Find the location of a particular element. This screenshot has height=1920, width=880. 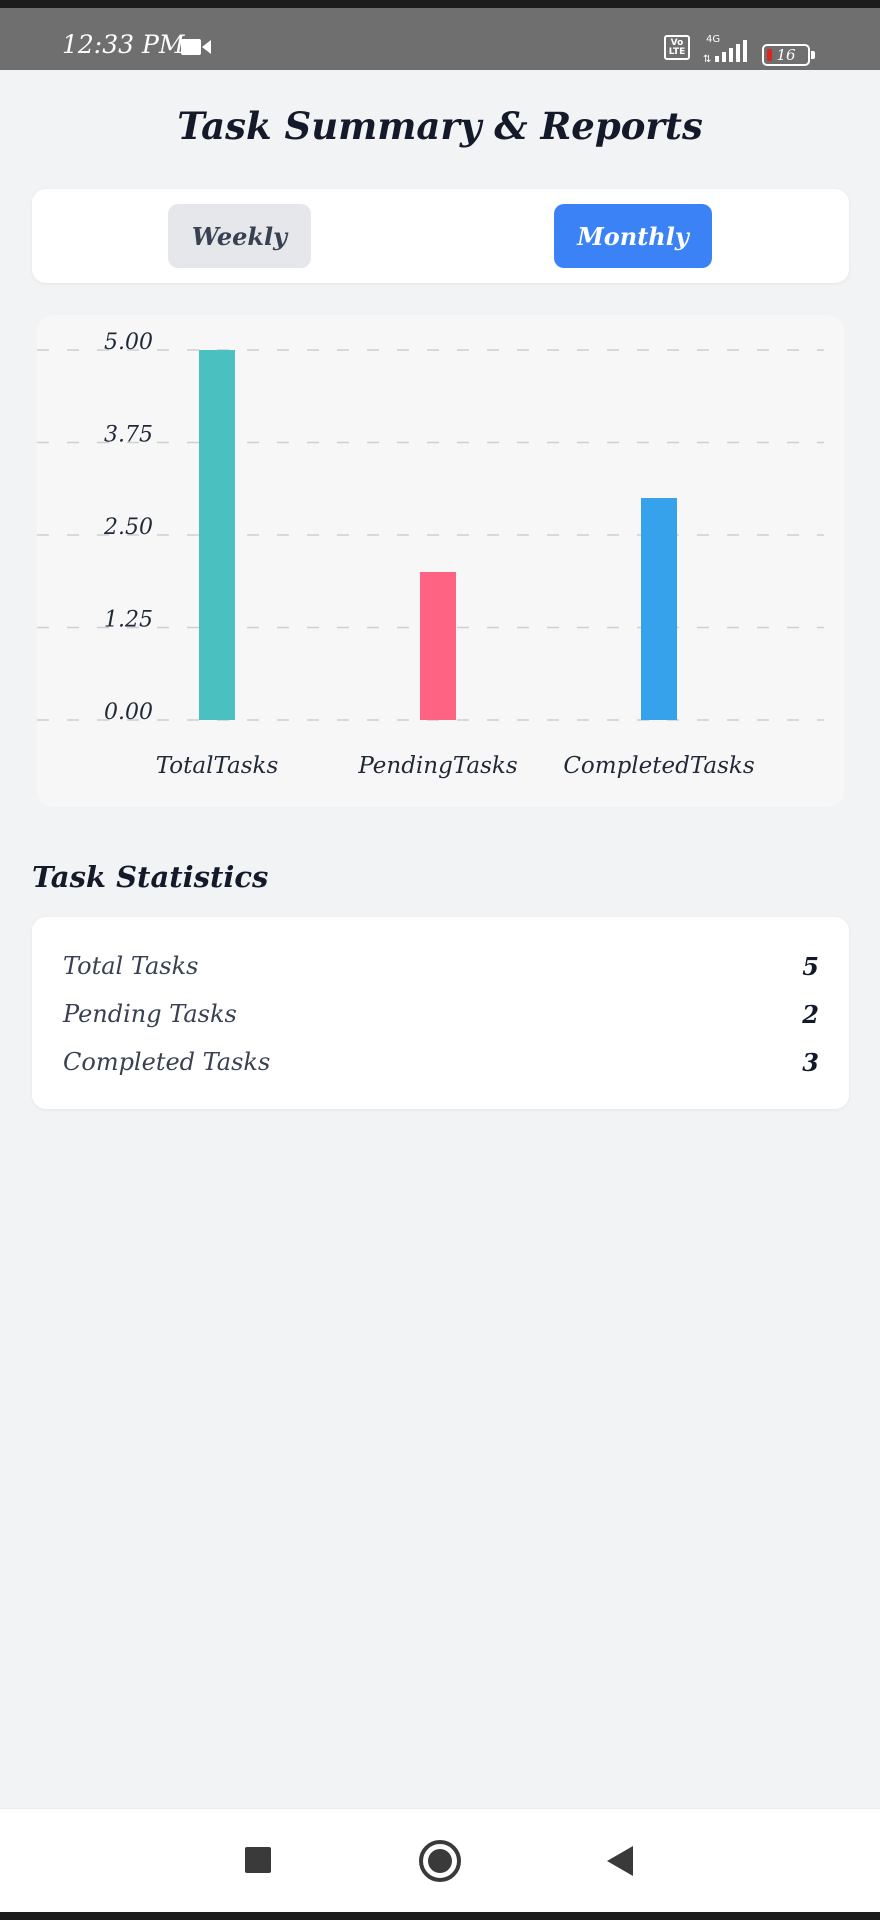

period-toggle: Weekly Monthly is located at coordinates (440, 236).